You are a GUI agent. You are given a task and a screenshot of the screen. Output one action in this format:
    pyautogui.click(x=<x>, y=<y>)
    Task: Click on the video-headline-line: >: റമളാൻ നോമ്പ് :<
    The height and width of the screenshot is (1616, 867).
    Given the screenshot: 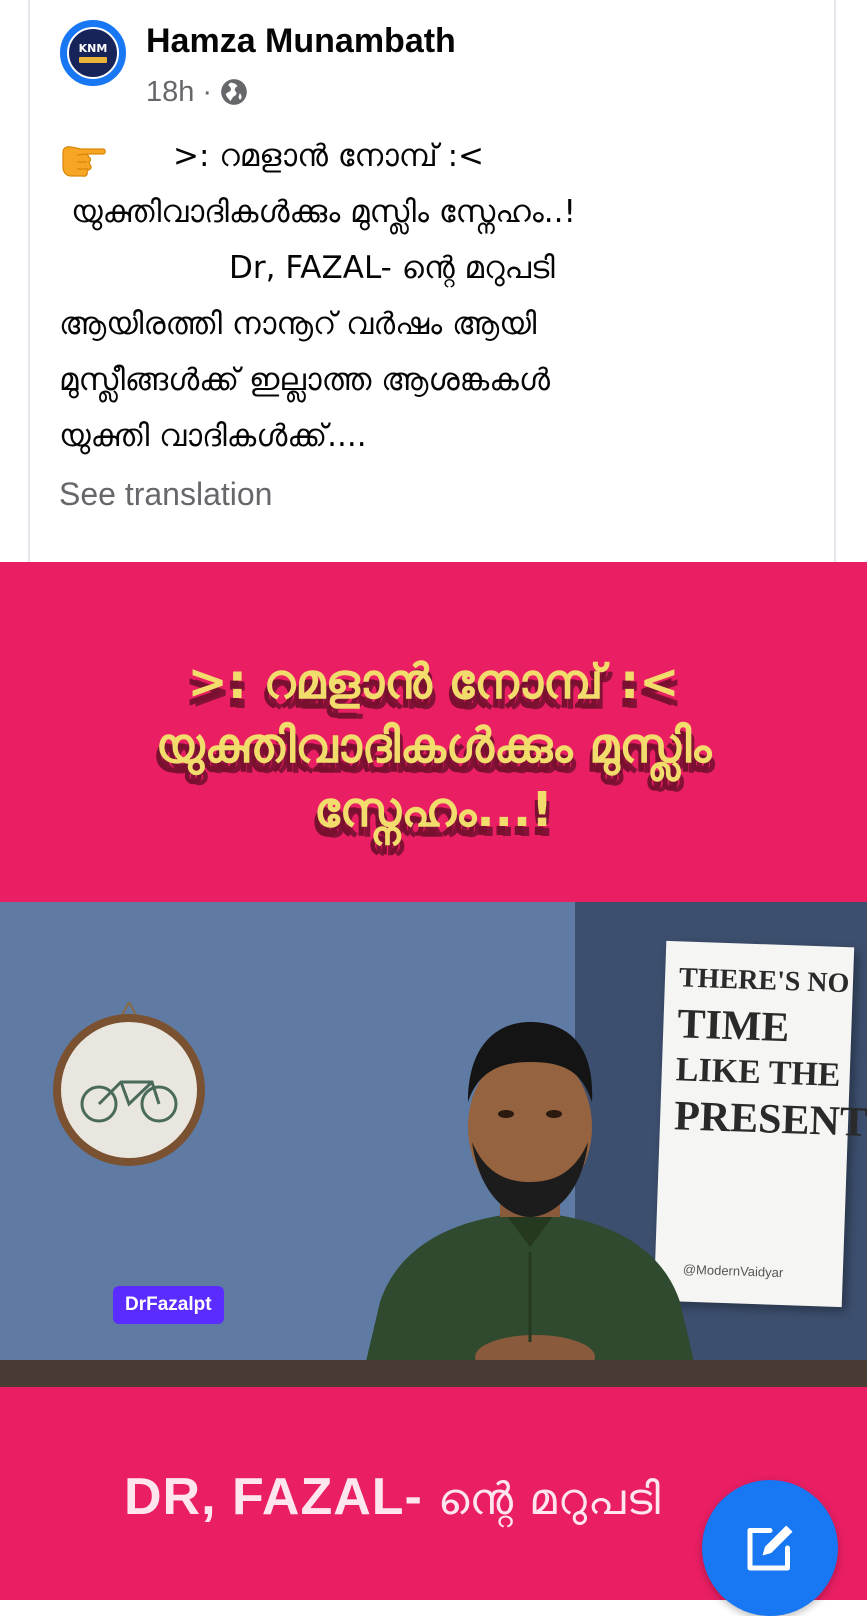 What is the action you would take?
    pyautogui.click(x=433, y=682)
    